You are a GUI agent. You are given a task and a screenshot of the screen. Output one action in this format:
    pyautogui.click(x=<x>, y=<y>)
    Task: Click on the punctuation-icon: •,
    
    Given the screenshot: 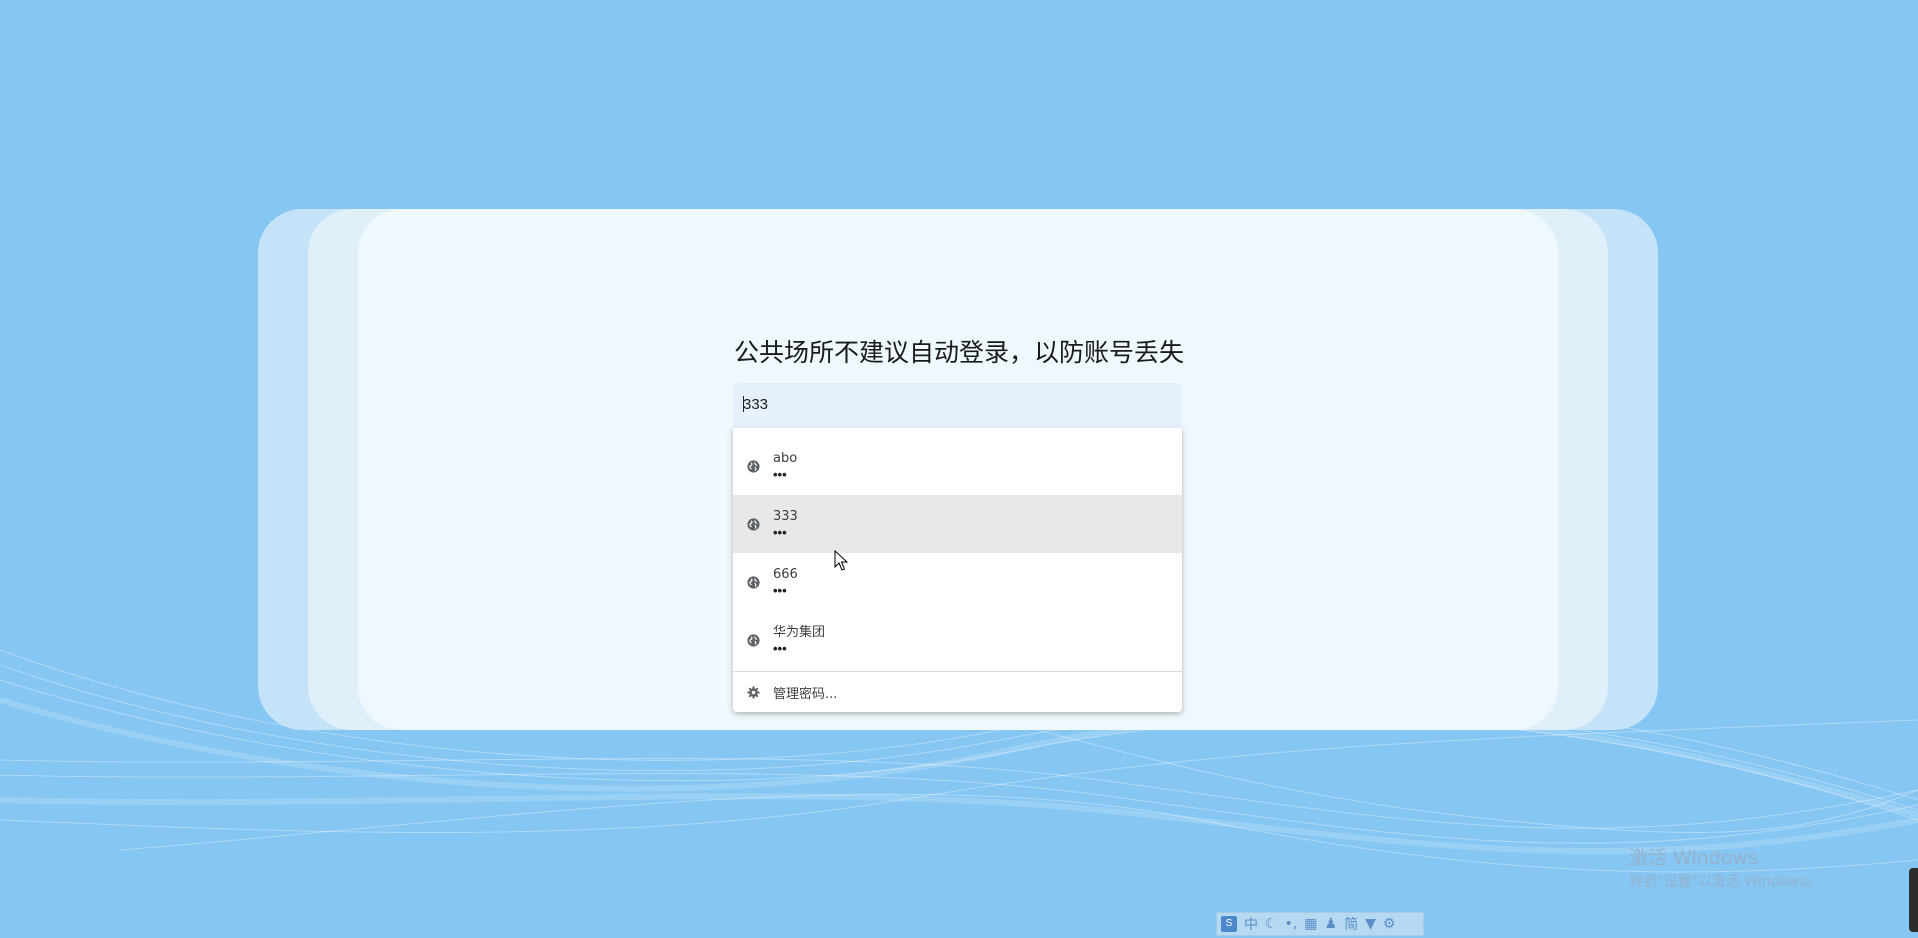 What is the action you would take?
    pyautogui.click(x=1291, y=924)
    